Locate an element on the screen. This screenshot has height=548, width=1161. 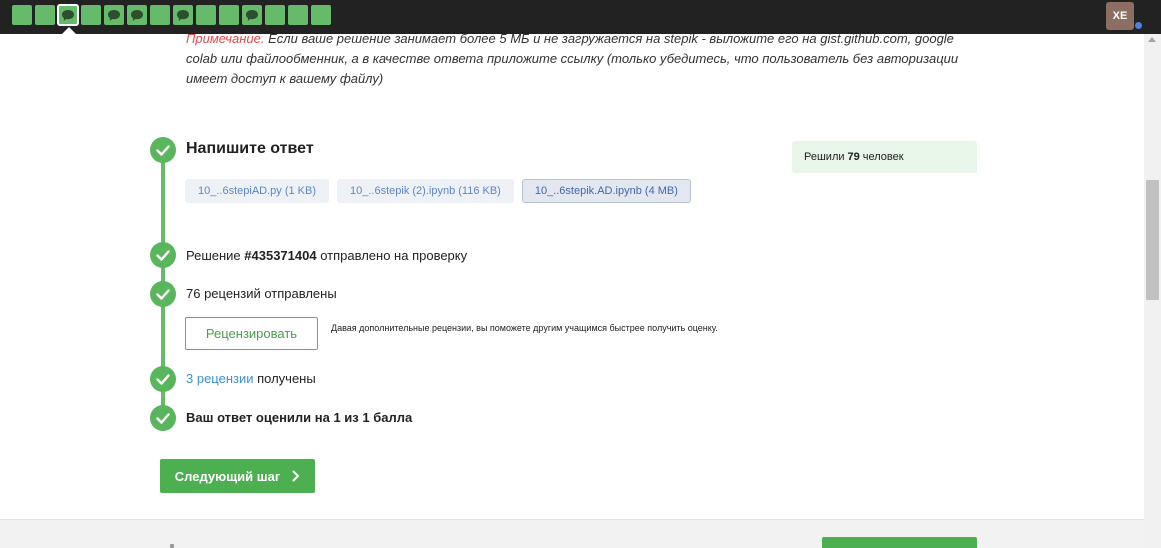
submission-prefix: Решение is located at coordinates (215, 255).